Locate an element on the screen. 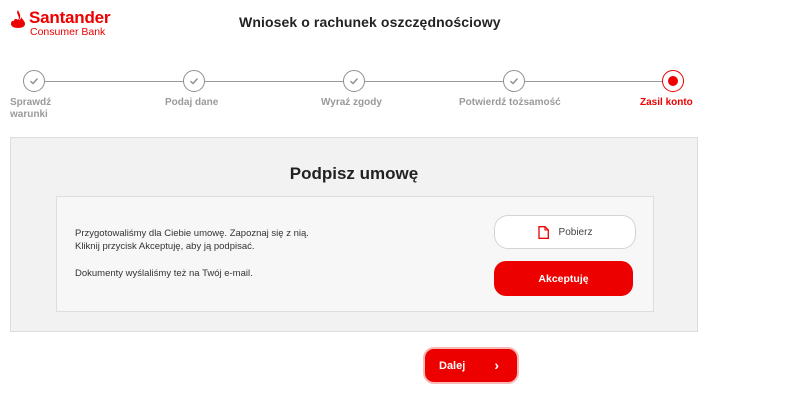  step-2-label: Podaj dane is located at coordinates (192, 102).